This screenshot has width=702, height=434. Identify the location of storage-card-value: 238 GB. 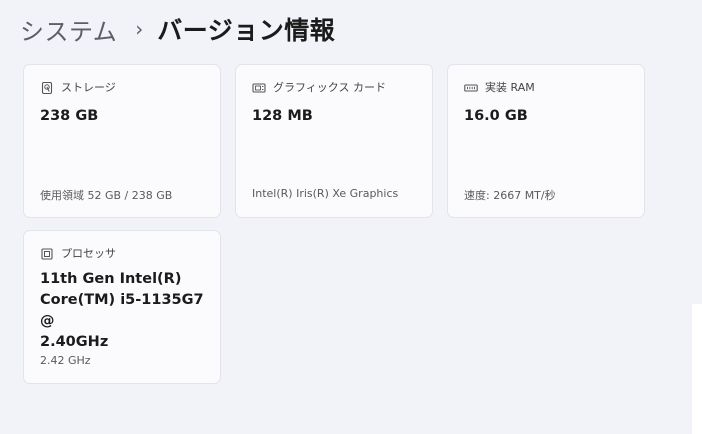
(69, 116).